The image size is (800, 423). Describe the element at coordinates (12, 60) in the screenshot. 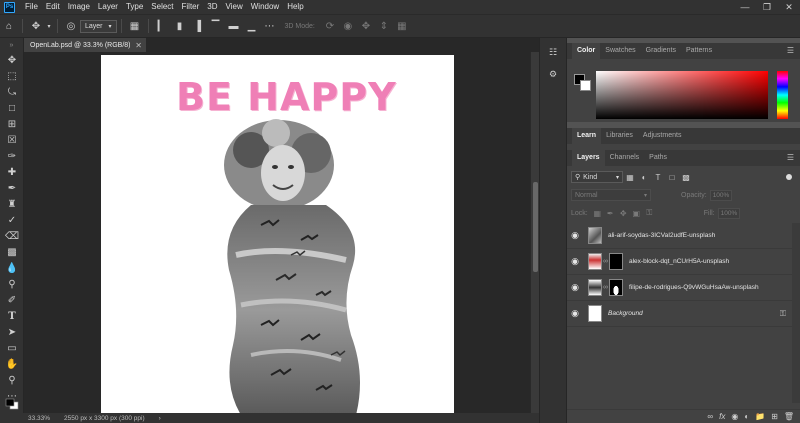

I see `move-tool-icon: ✥` at that location.